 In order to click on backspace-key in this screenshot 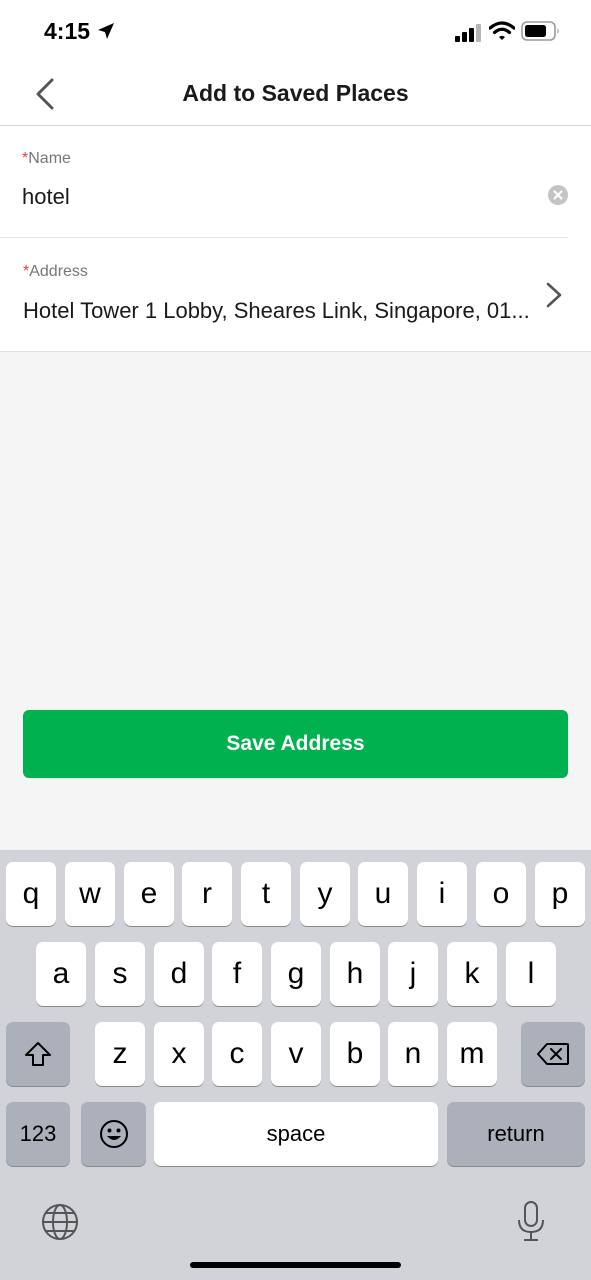, I will do `click(553, 1054)`.